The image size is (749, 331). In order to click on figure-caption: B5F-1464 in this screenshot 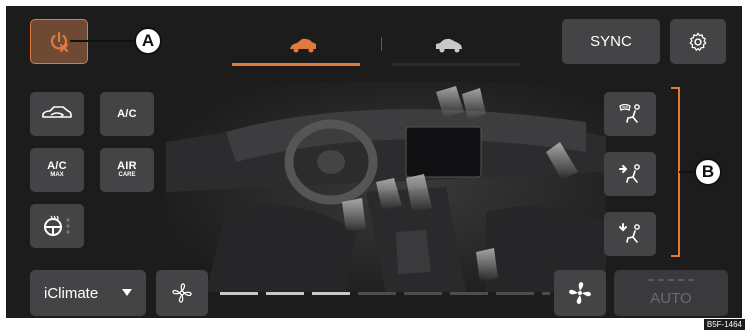, I will do `click(724, 324)`.